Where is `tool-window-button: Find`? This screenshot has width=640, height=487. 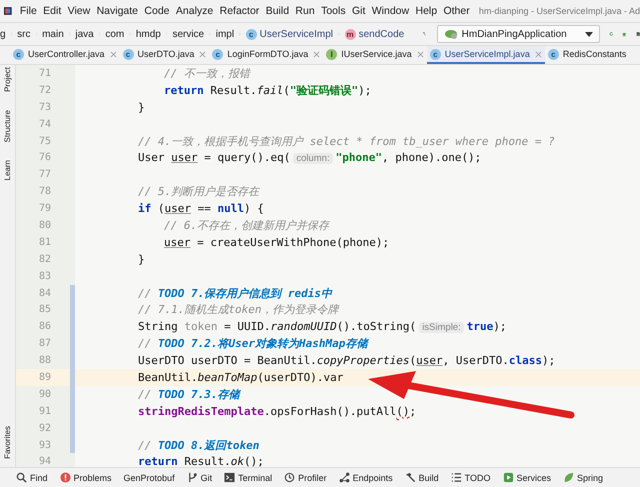
tool-window-button: Find is located at coordinates (32, 477).